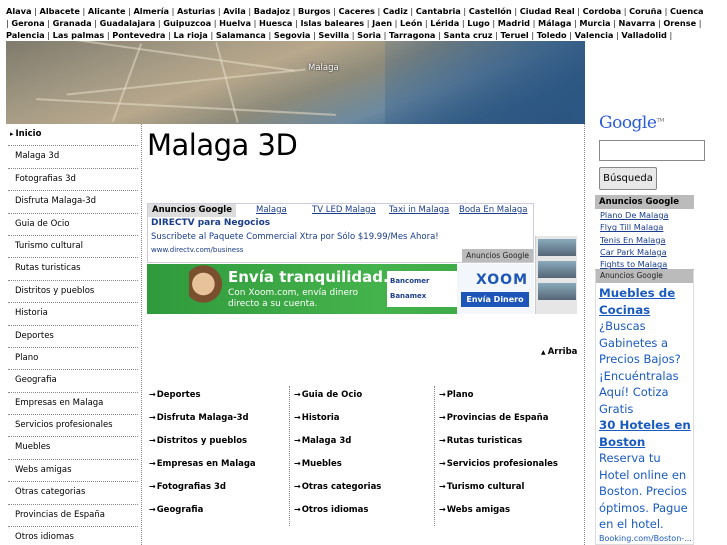  I want to click on province-link: Salamanca, so click(241, 35).